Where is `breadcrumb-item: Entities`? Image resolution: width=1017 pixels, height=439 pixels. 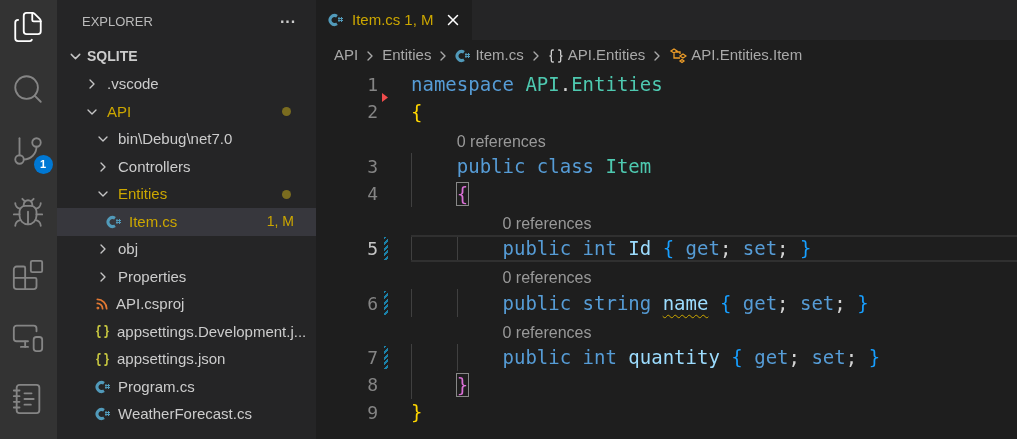
breadcrumb-item: Entities is located at coordinates (407, 55).